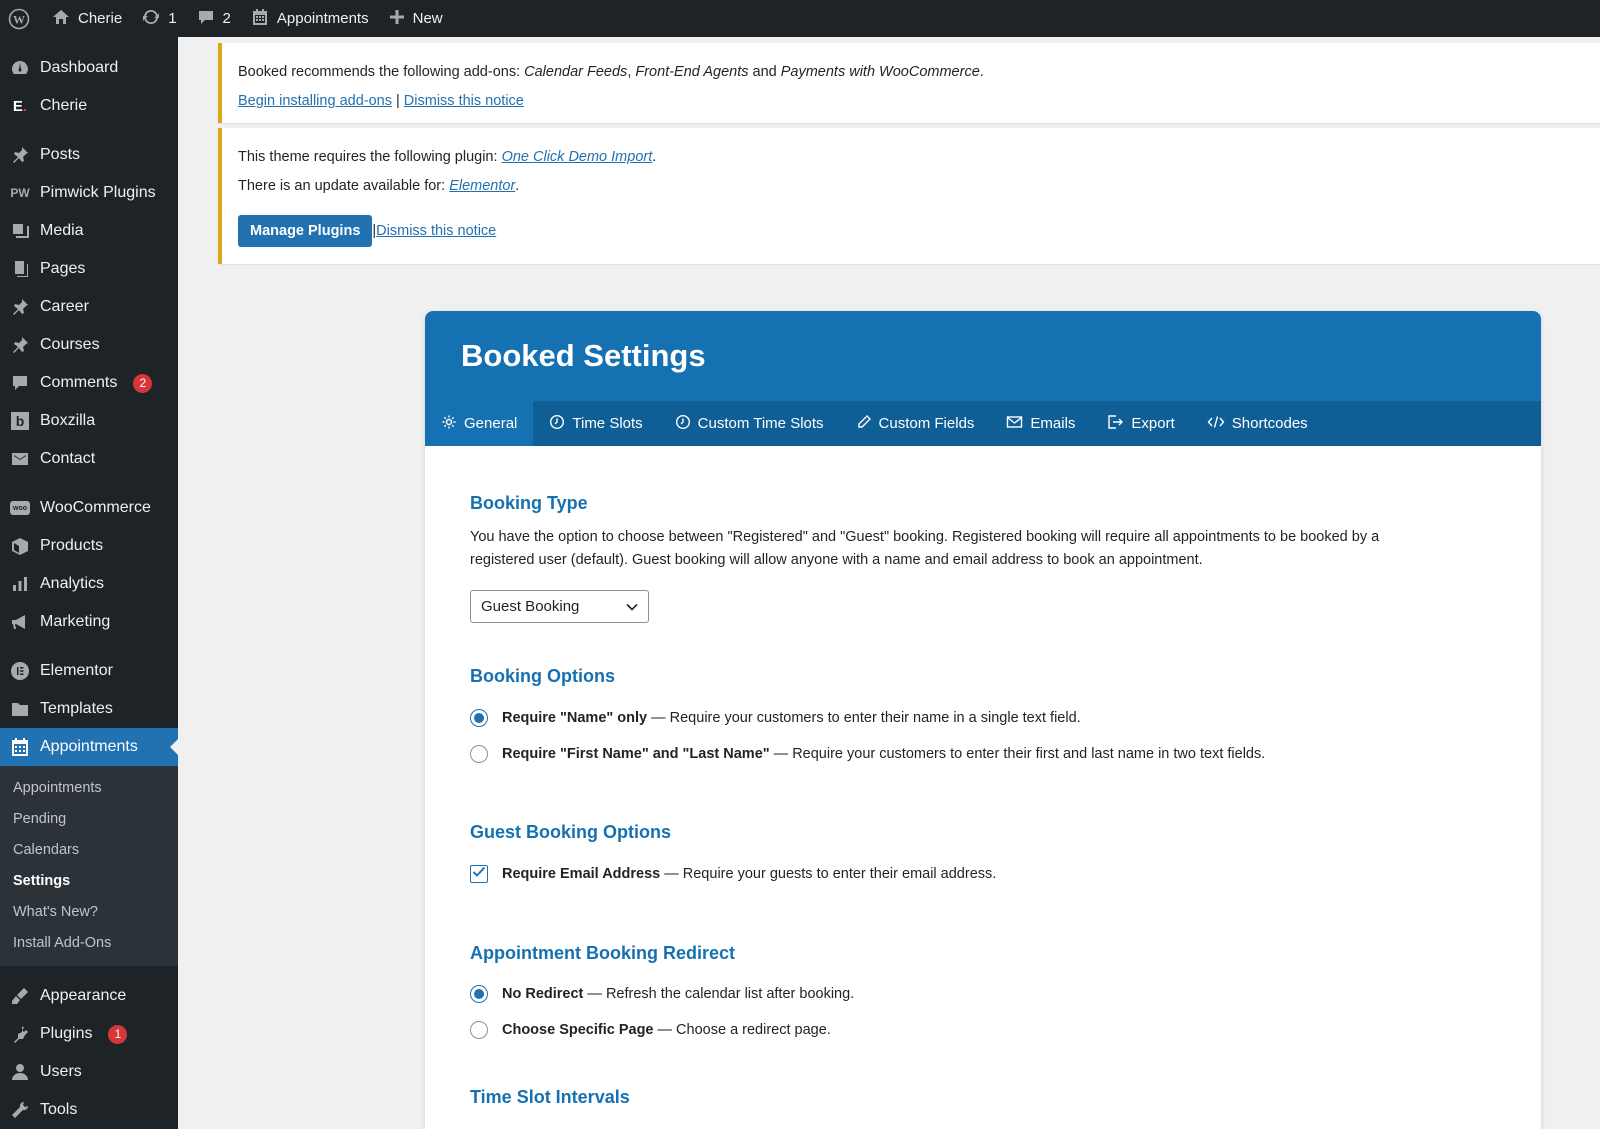 The width and height of the screenshot is (1600, 1129). I want to click on plus-icon, so click(397, 19).